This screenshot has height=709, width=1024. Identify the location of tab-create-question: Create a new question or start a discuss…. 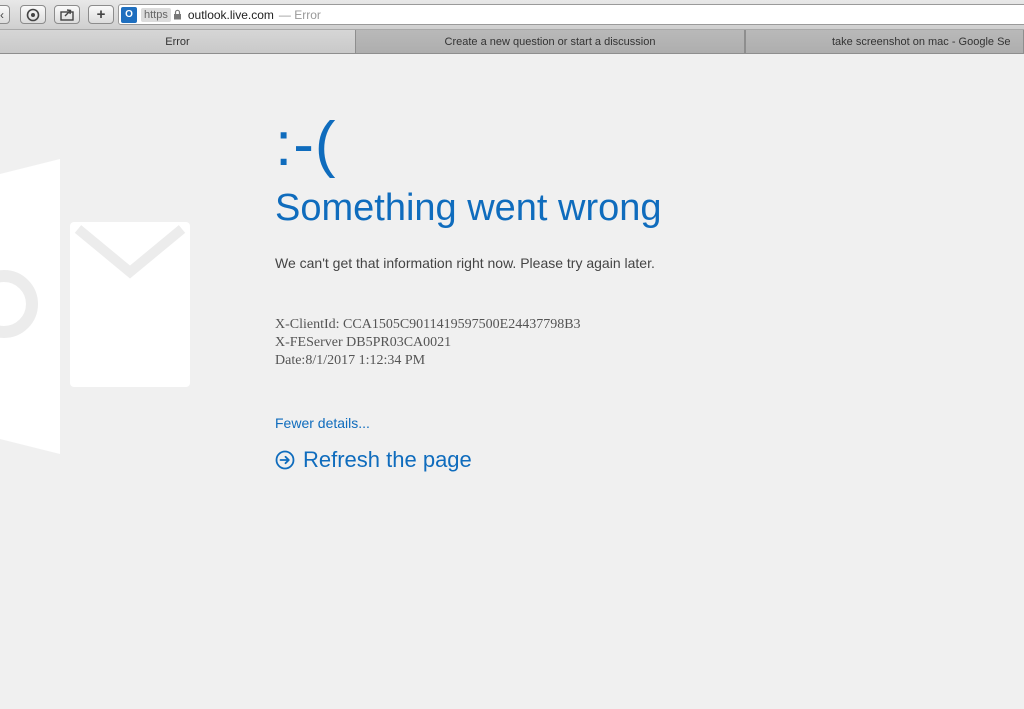
(550, 41).